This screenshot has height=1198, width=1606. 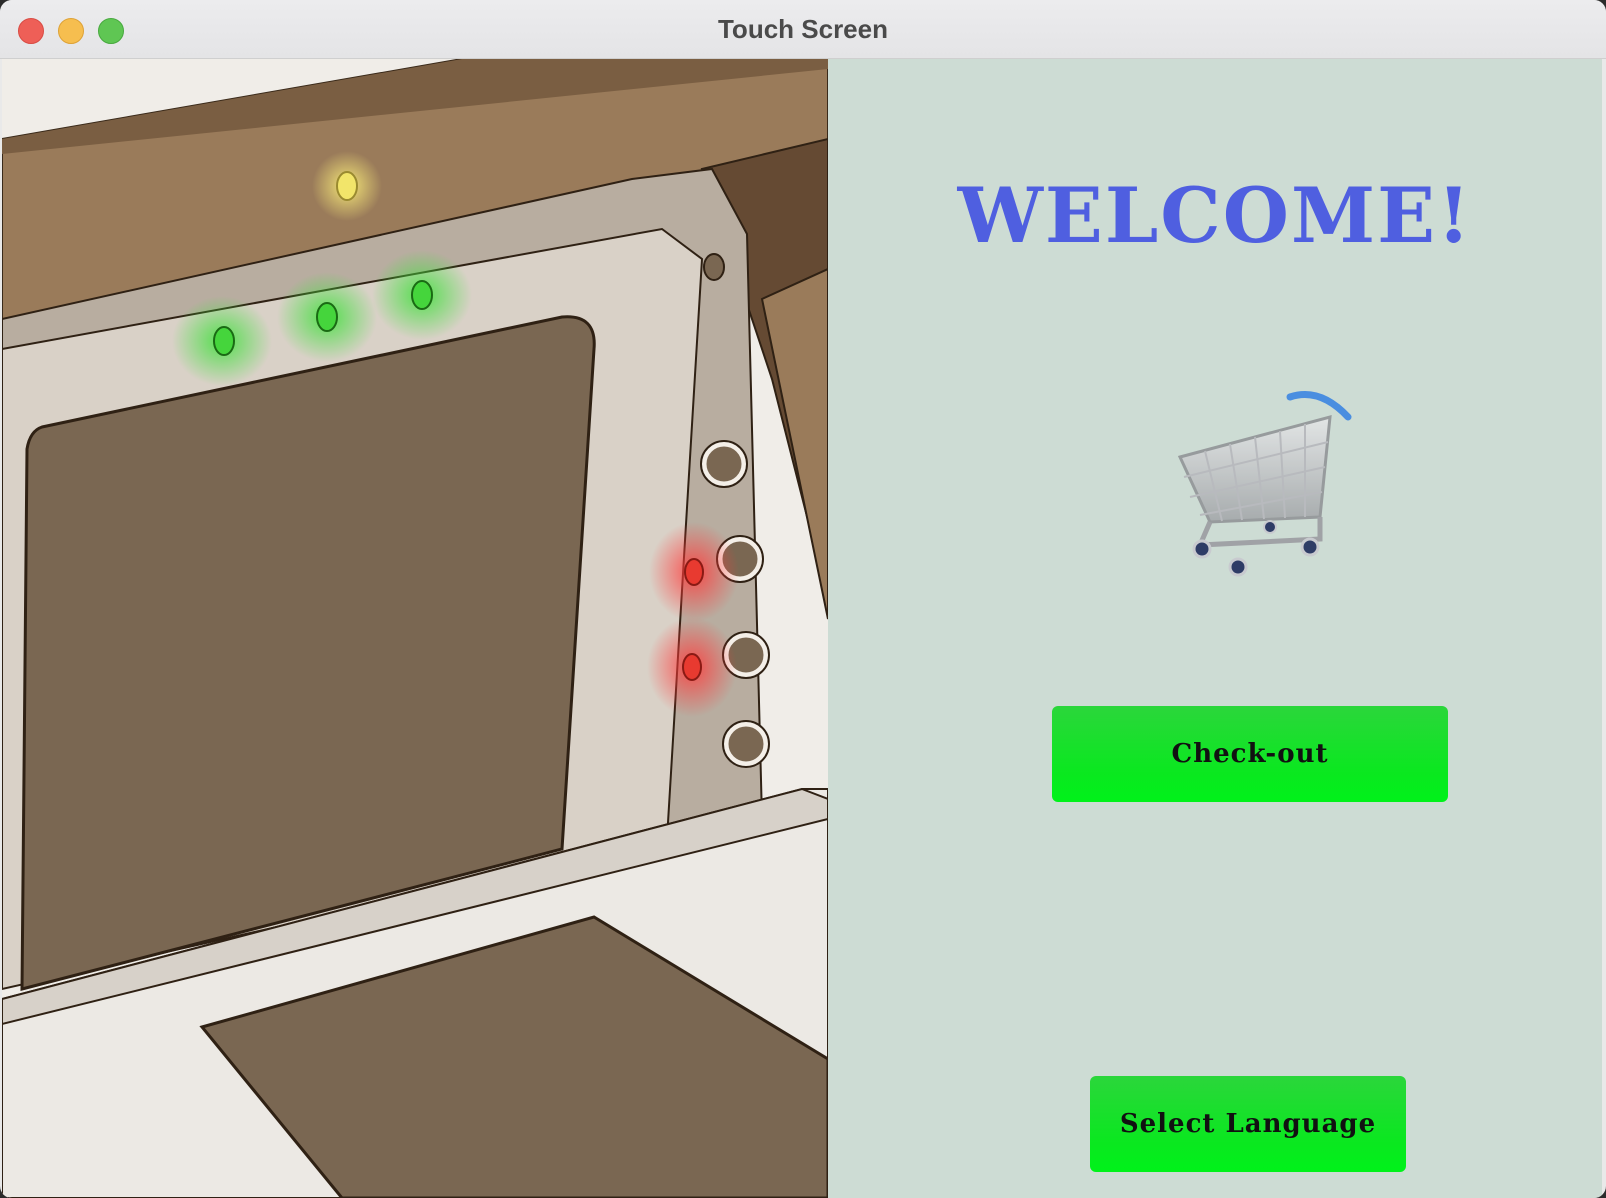 I want to click on checkout-button: Check-out, so click(x=1250, y=754).